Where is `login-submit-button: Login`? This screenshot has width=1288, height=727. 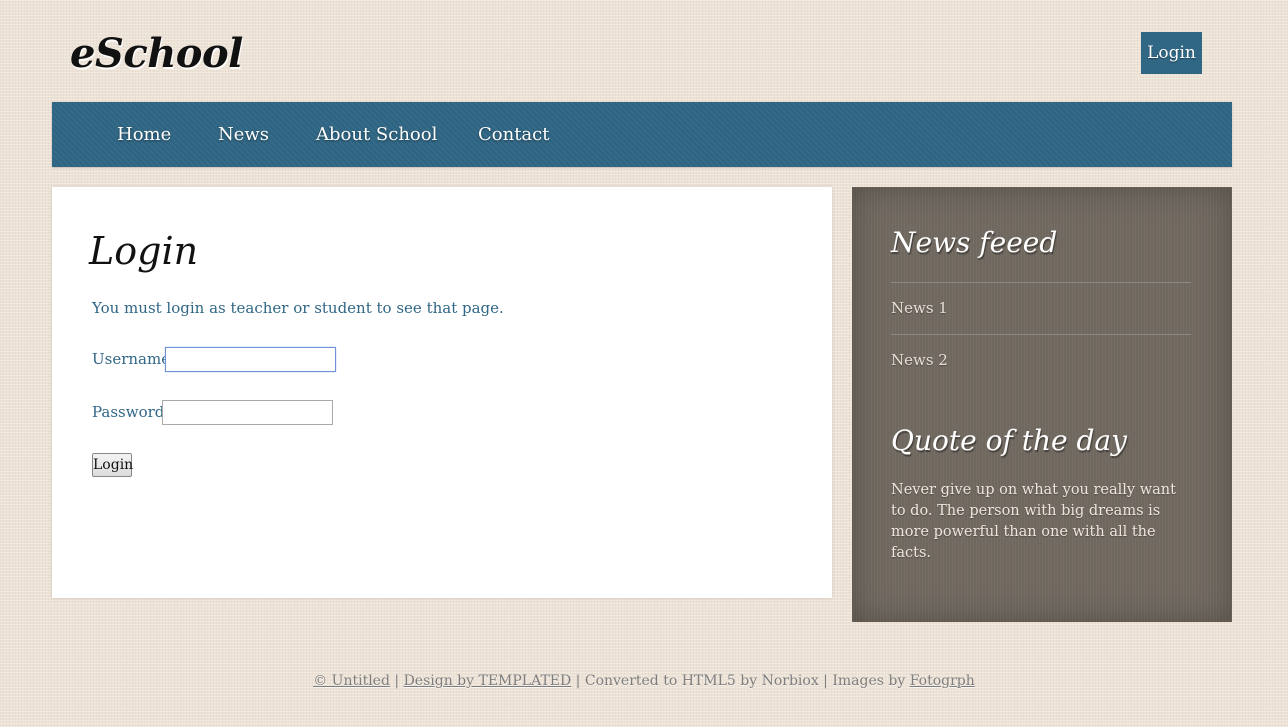
login-submit-button: Login is located at coordinates (112, 465).